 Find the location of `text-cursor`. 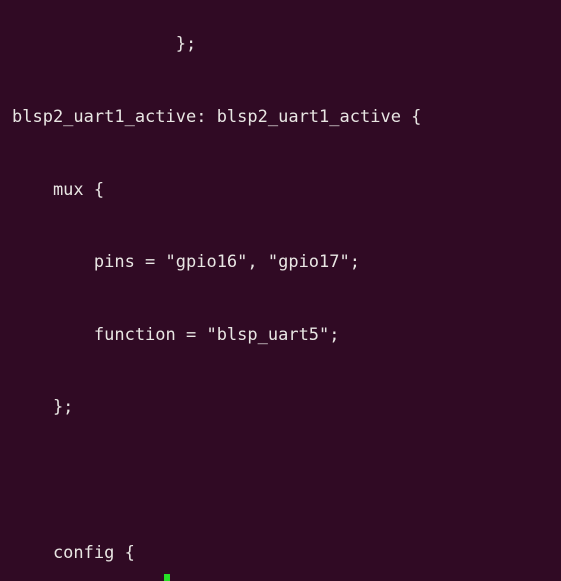

text-cursor is located at coordinates (167, 577).